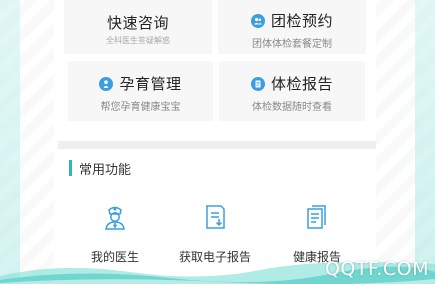  What do you see at coordinates (138, 40) in the screenshot?
I see `card-subtitle: 全科医生答疑解惑` at bounding box center [138, 40].